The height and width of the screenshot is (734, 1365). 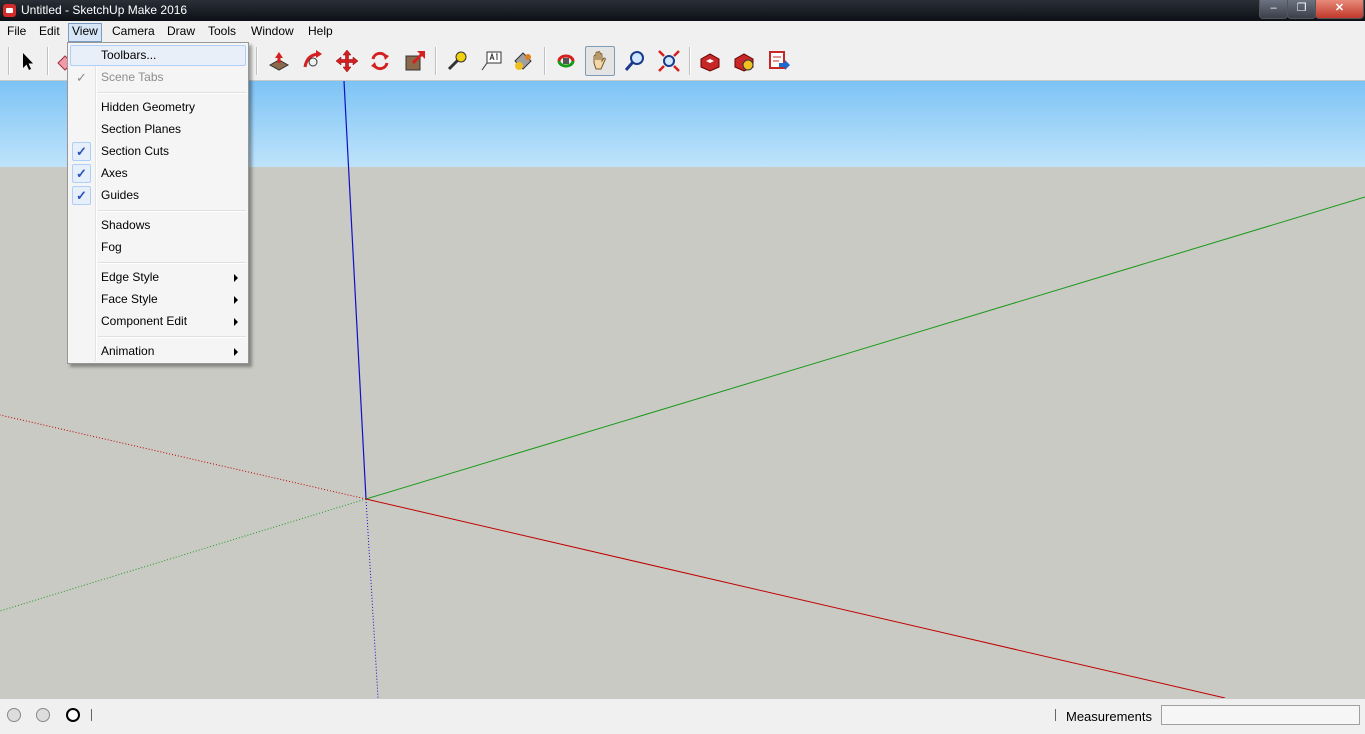 I want to click on measurements-label: Measurements, so click(x=1109, y=716).